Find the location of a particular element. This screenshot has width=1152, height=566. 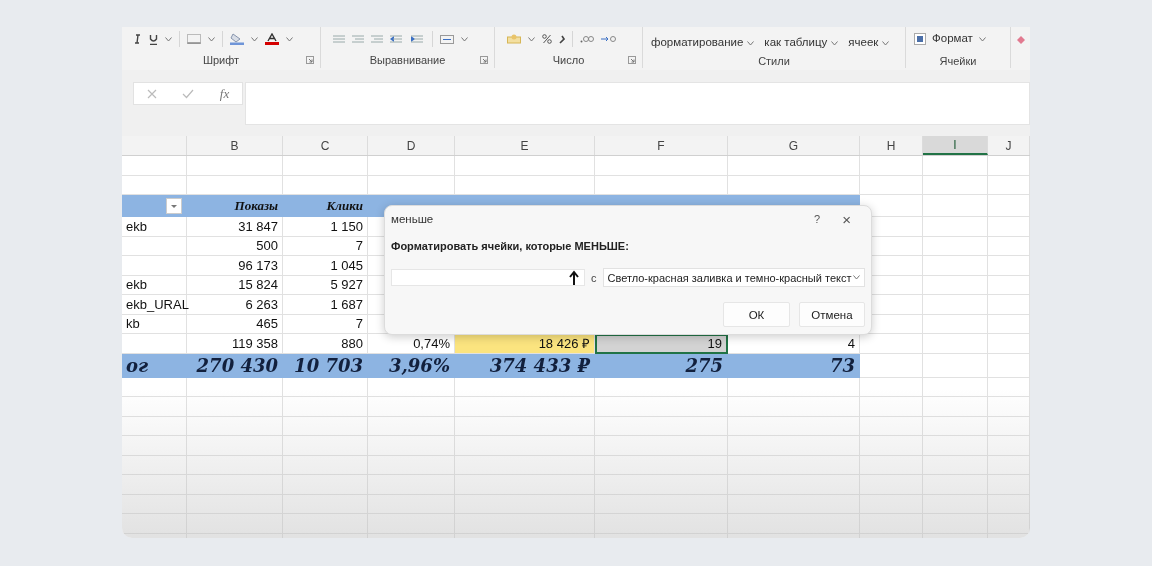

column-header: D is located at coordinates (411, 145).